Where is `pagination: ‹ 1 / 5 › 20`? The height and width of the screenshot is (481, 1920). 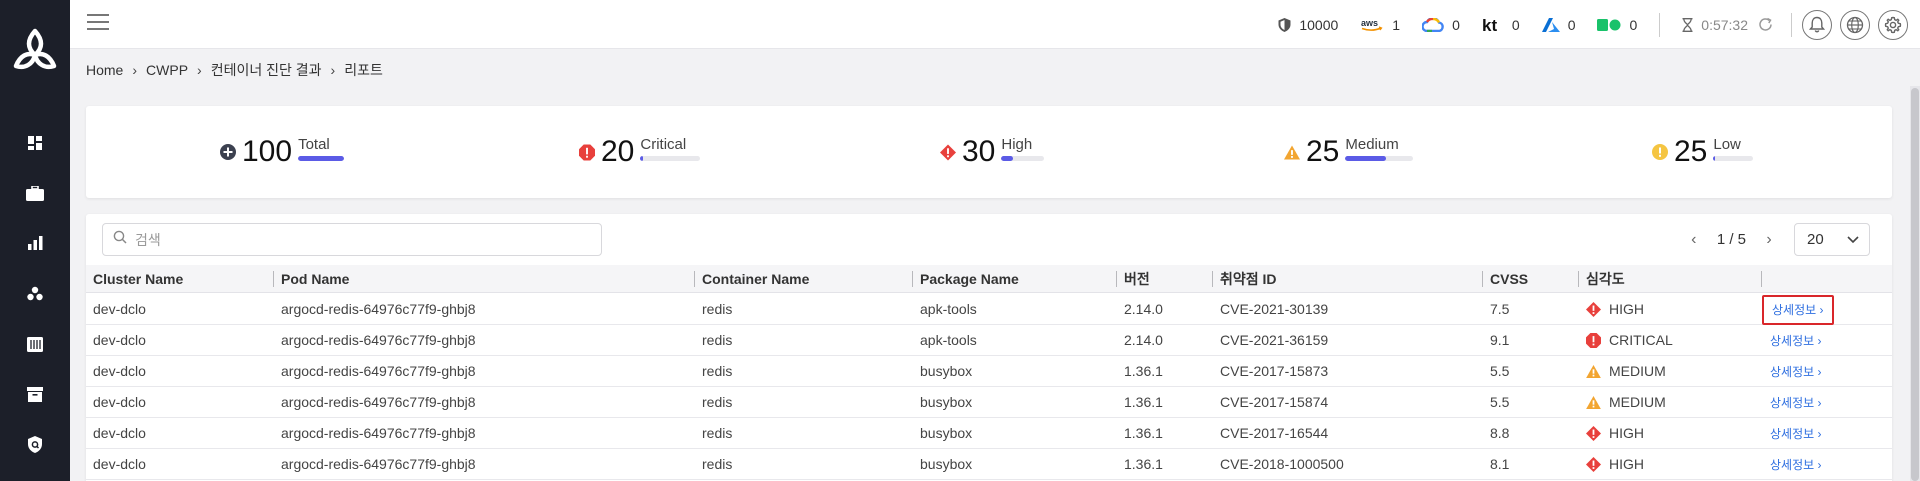
pagination: ‹ 1 / 5 › 20 is located at coordinates (1776, 239).